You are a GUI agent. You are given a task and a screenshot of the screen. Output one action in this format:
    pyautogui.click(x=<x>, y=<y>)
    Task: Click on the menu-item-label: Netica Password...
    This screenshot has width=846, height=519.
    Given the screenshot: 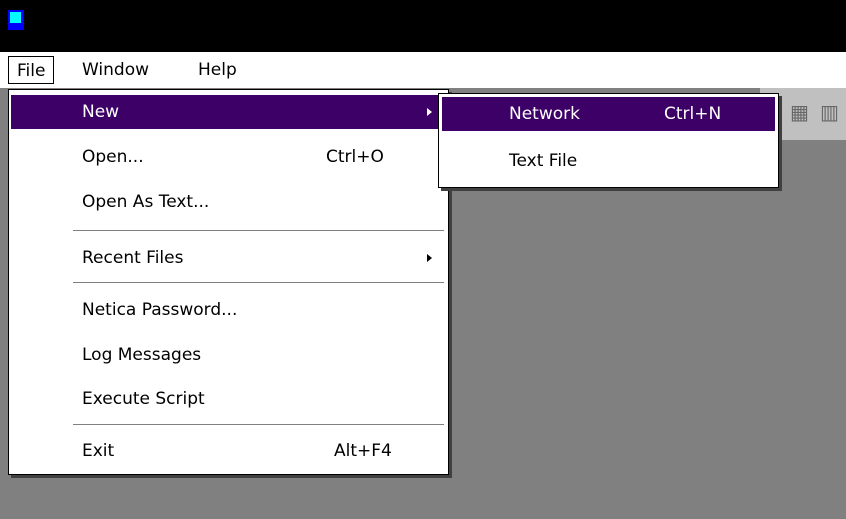 What is the action you would take?
    pyautogui.click(x=160, y=310)
    